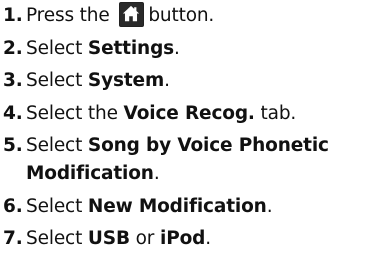 The width and height of the screenshot is (374, 253). Describe the element at coordinates (275, 113) in the screenshot. I see `step-text-end: tab.` at that location.